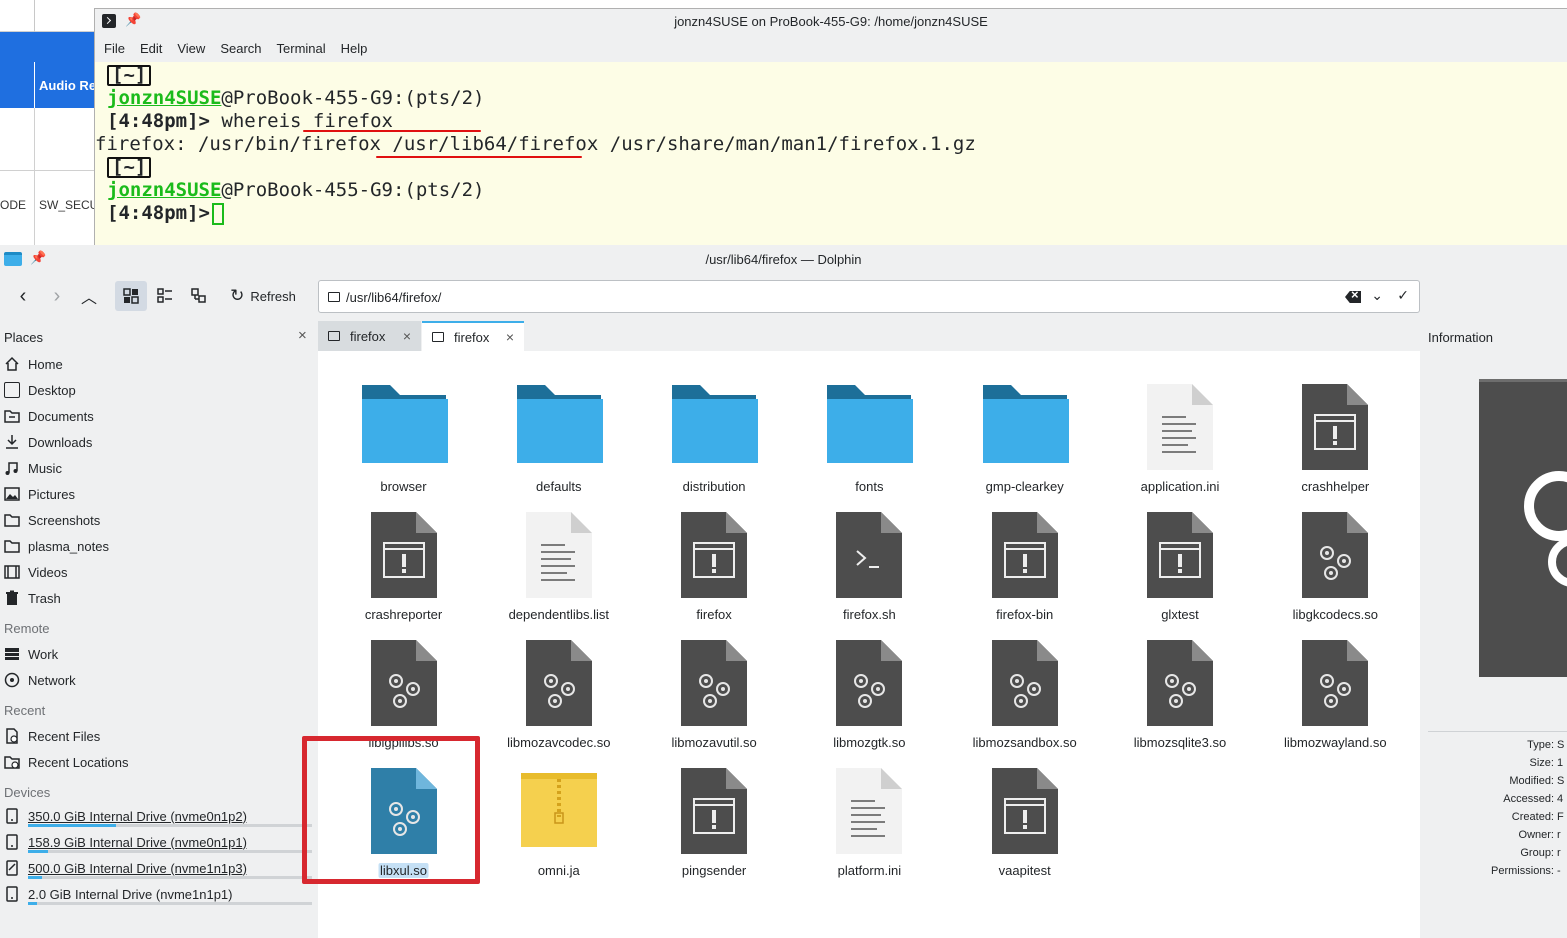  Describe the element at coordinates (114, 48) in the screenshot. I see `menu-file: File` at that location.